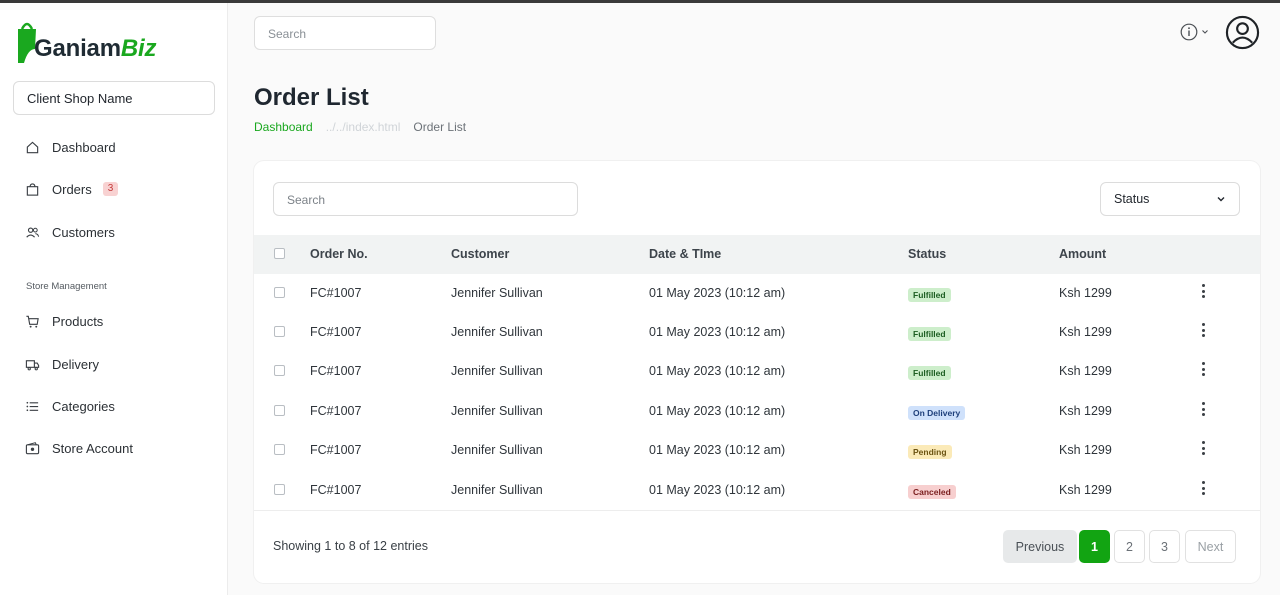 The height and width of the screenshot is (595, 1280). Describe the element at coordinates (110, 189) in the screenshot. I see `orders-count-badge: 3` at that location.